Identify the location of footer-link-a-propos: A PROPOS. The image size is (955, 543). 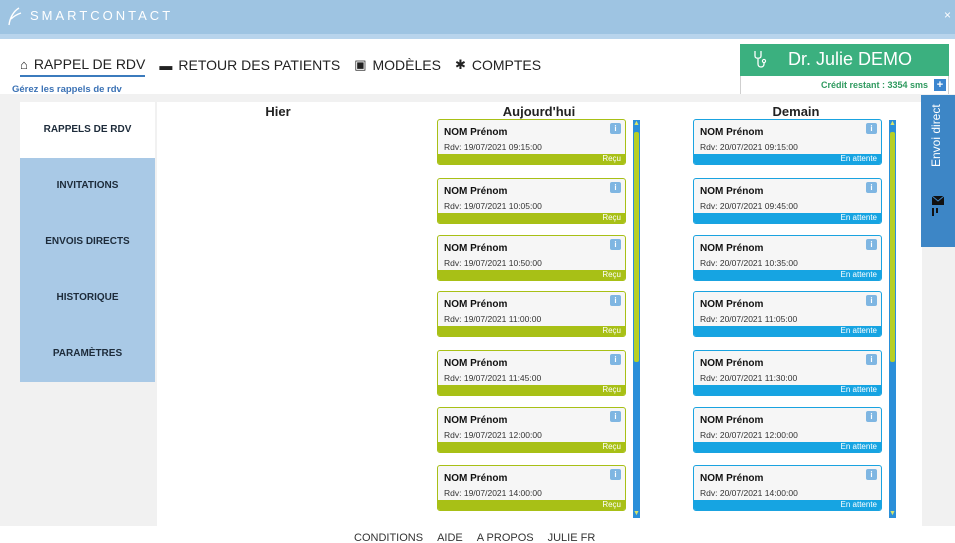
(505, 537).